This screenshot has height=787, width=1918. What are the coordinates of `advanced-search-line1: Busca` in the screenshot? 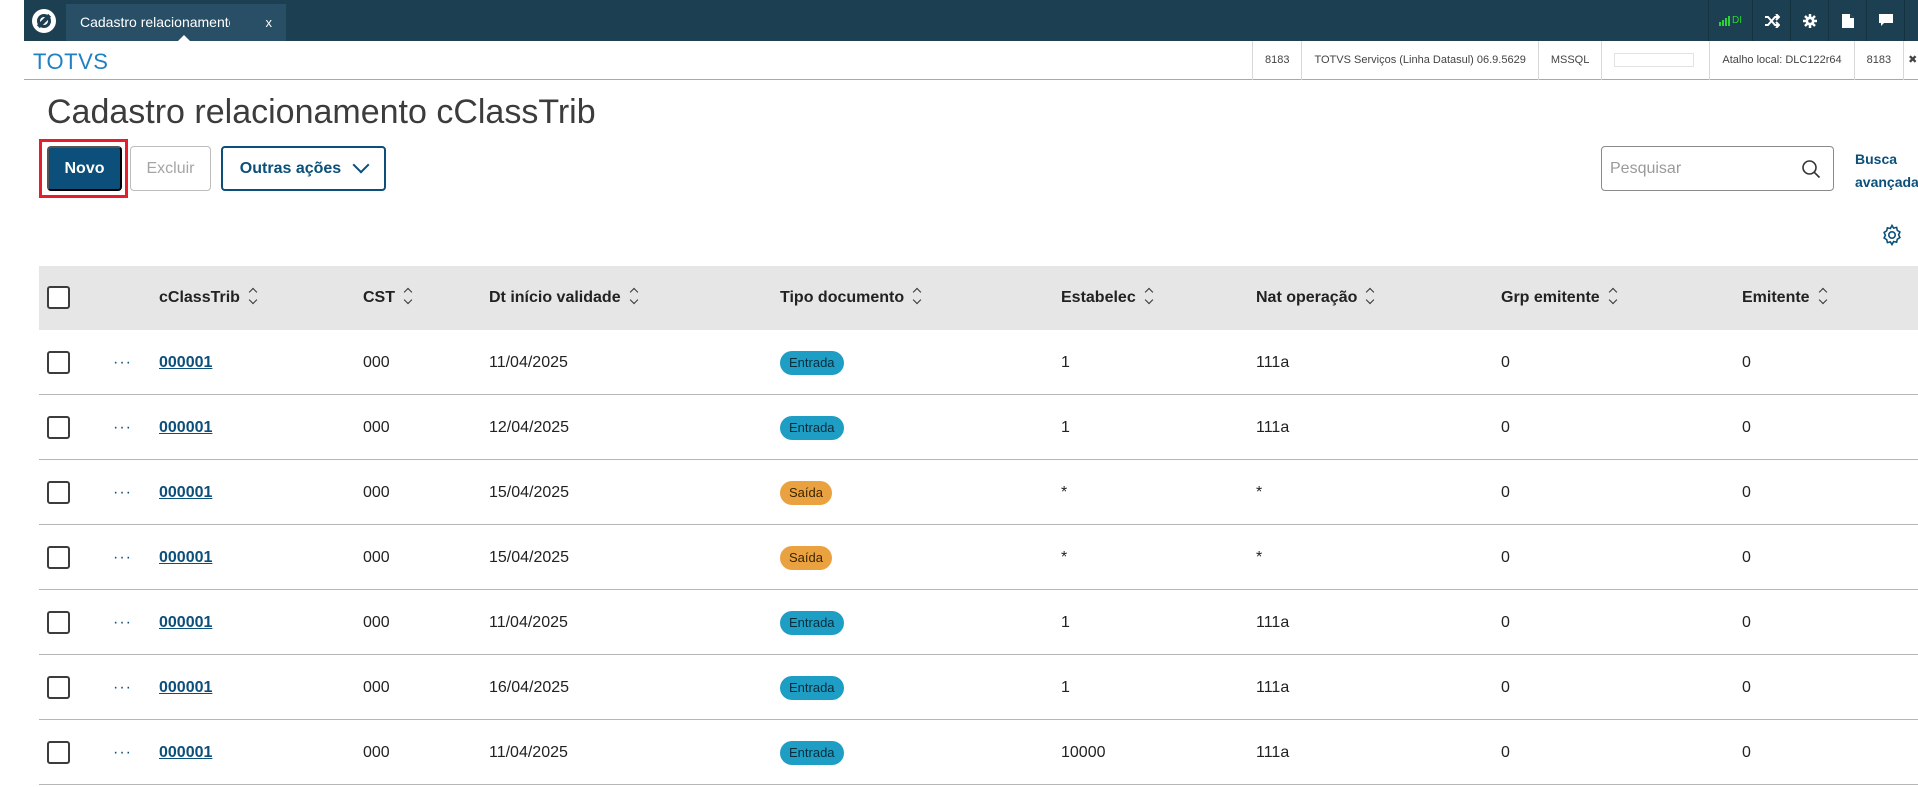 It's located at (1876, 159).